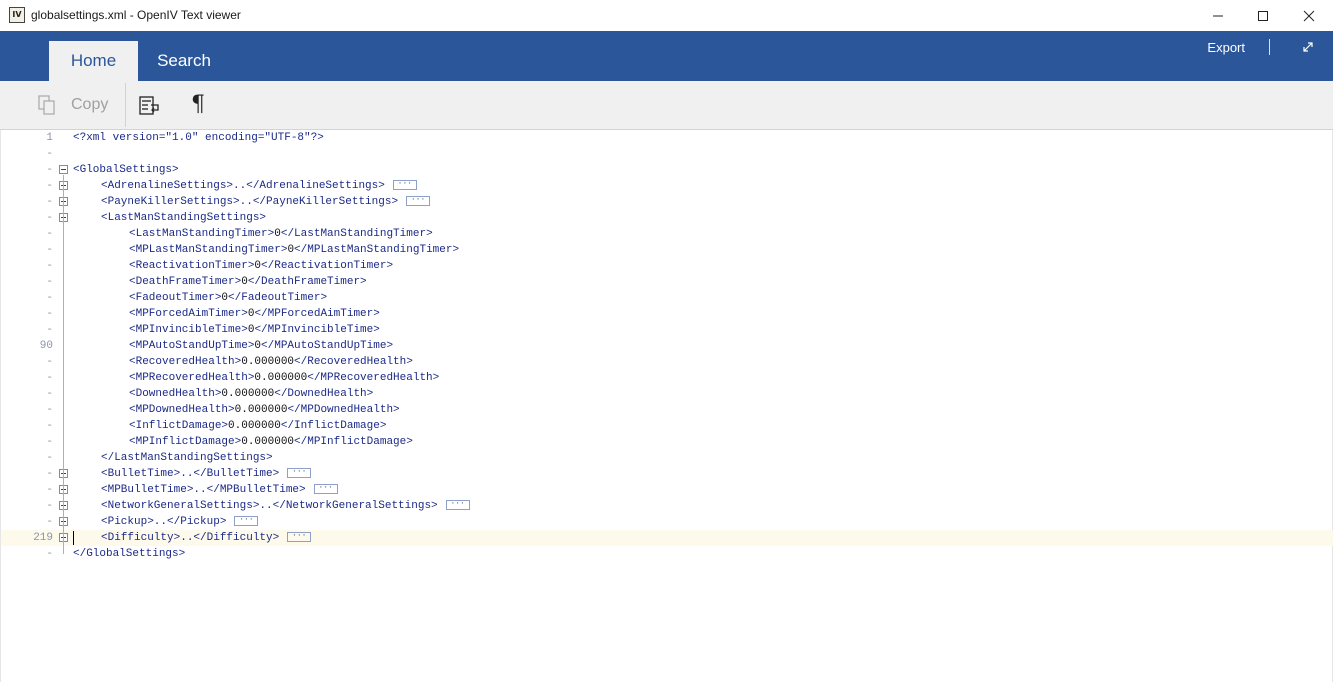  What do you see at coordinates (327, 346) in the screenshot?
I see `xml-tag: </MPAutoStandUpTime>` at bounding box center [327, 346].